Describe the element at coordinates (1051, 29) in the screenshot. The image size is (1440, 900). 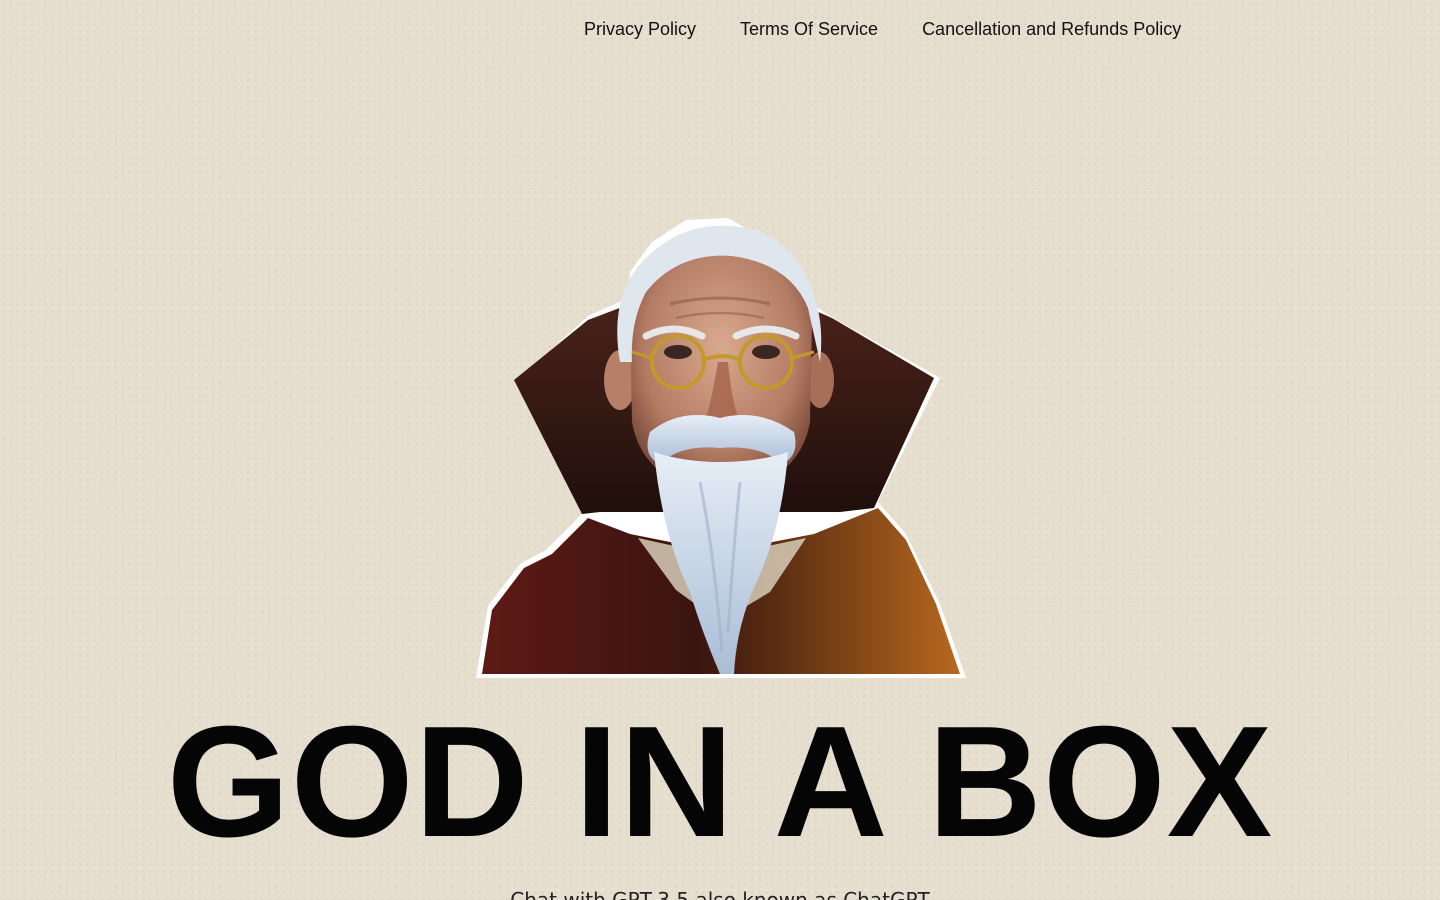
I see `nav-link-cancellation-refunds-policy: Cancellation and Refunds Policy` at that location.